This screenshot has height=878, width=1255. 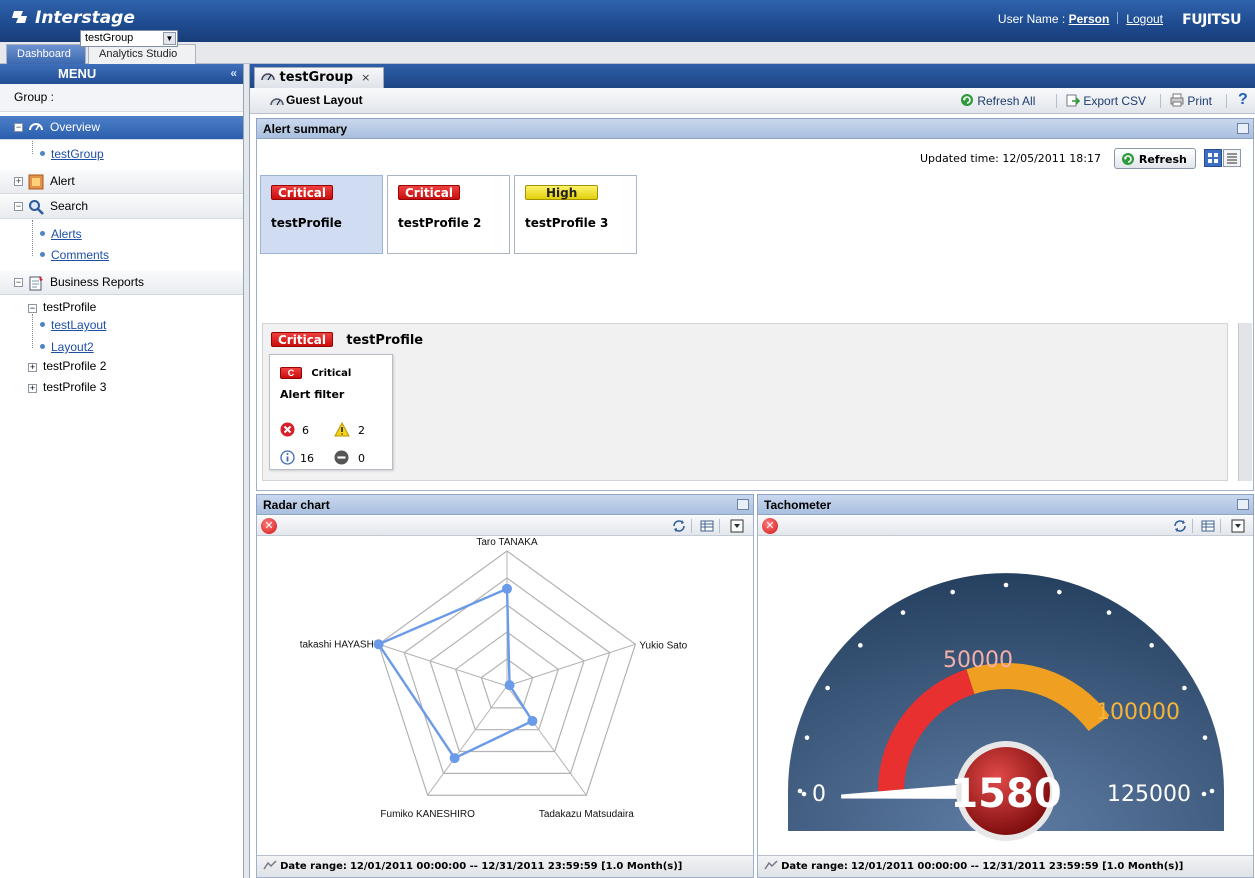 What do you see at coordinates (347, 340) in the screenshot?
I see `alert-detail-header: Critical testProfile` at bounding box center [347, 340].